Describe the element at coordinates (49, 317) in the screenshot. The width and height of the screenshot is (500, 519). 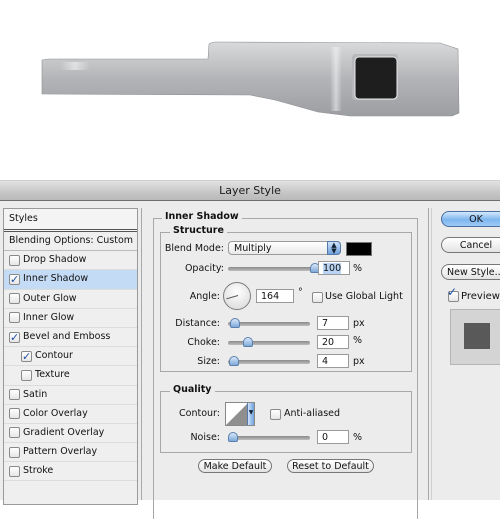
I see `style-item-label: Inner Glow` at that location.